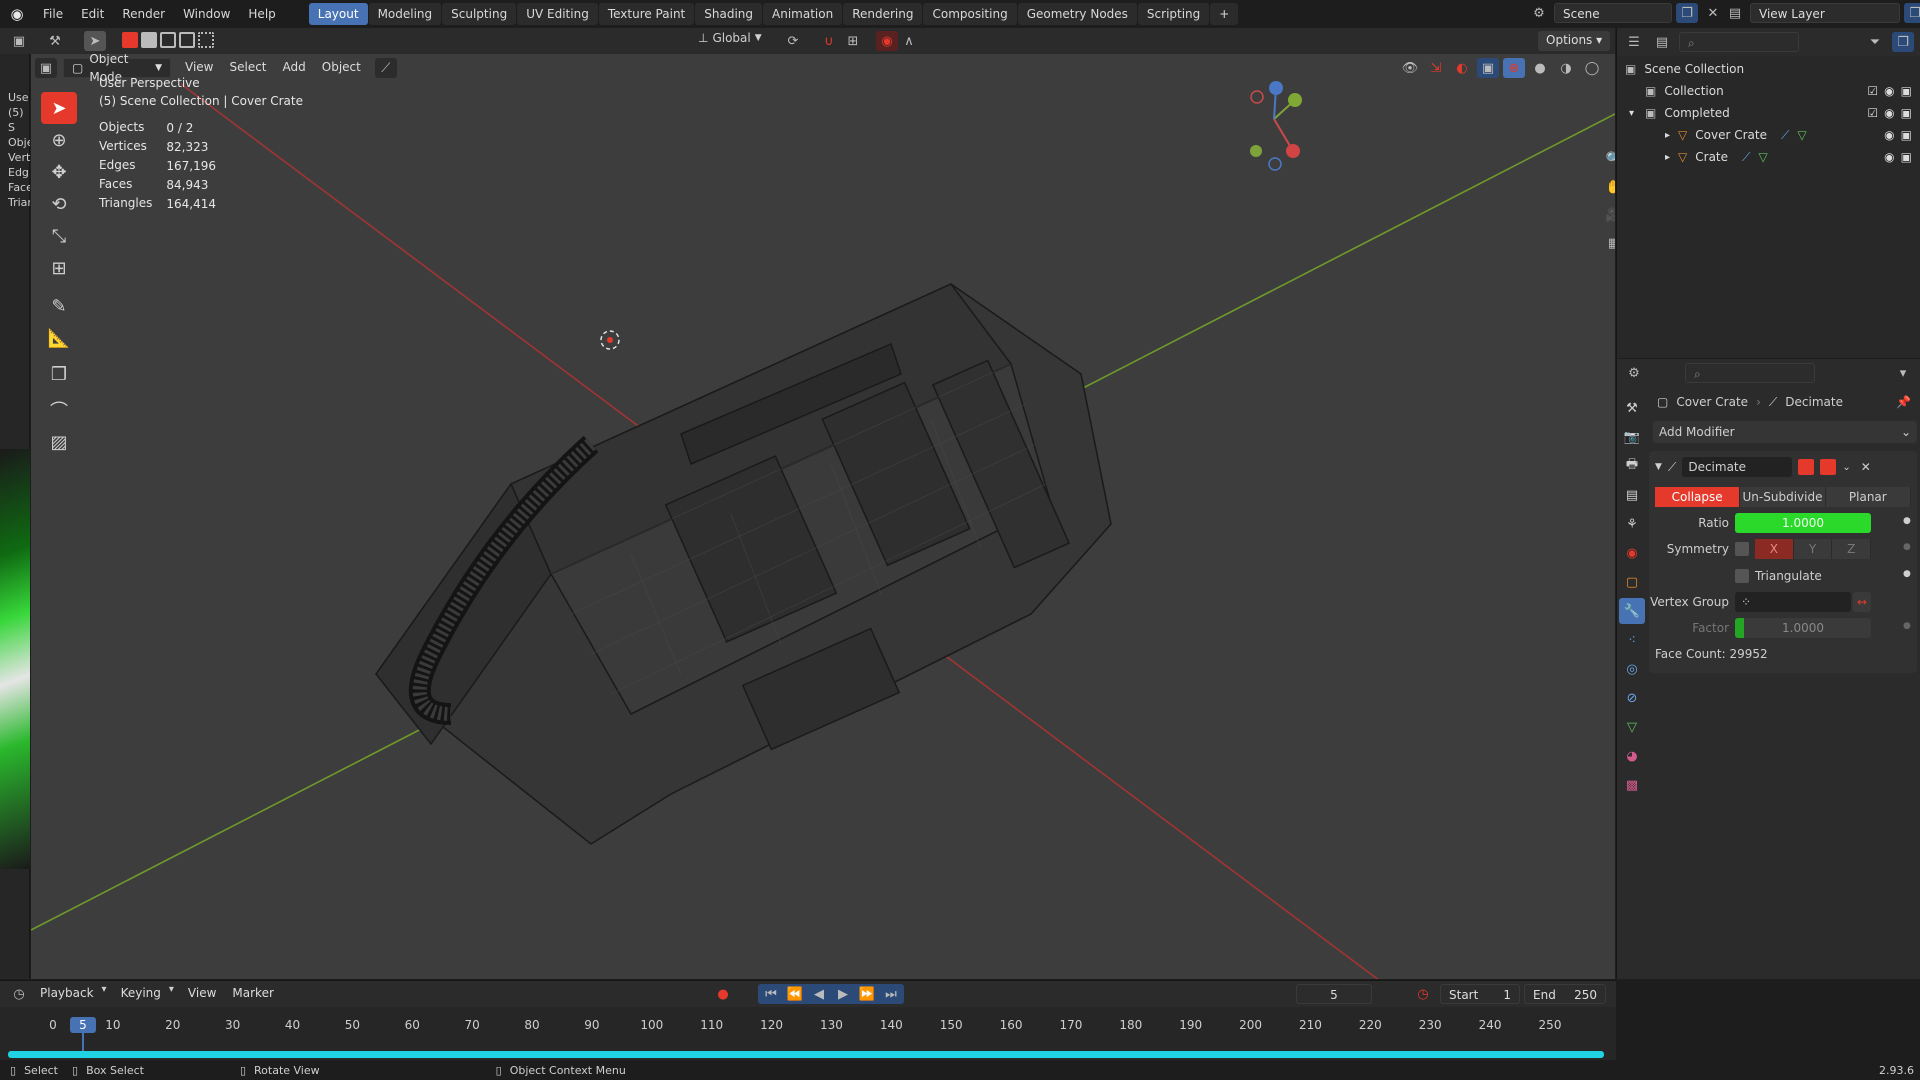  What do you see at coordinates (1783, 497) in the screenshot?
I see `mode-tab-un-subdivide: Un-Subdivide` at bounding box center [1783, 497].